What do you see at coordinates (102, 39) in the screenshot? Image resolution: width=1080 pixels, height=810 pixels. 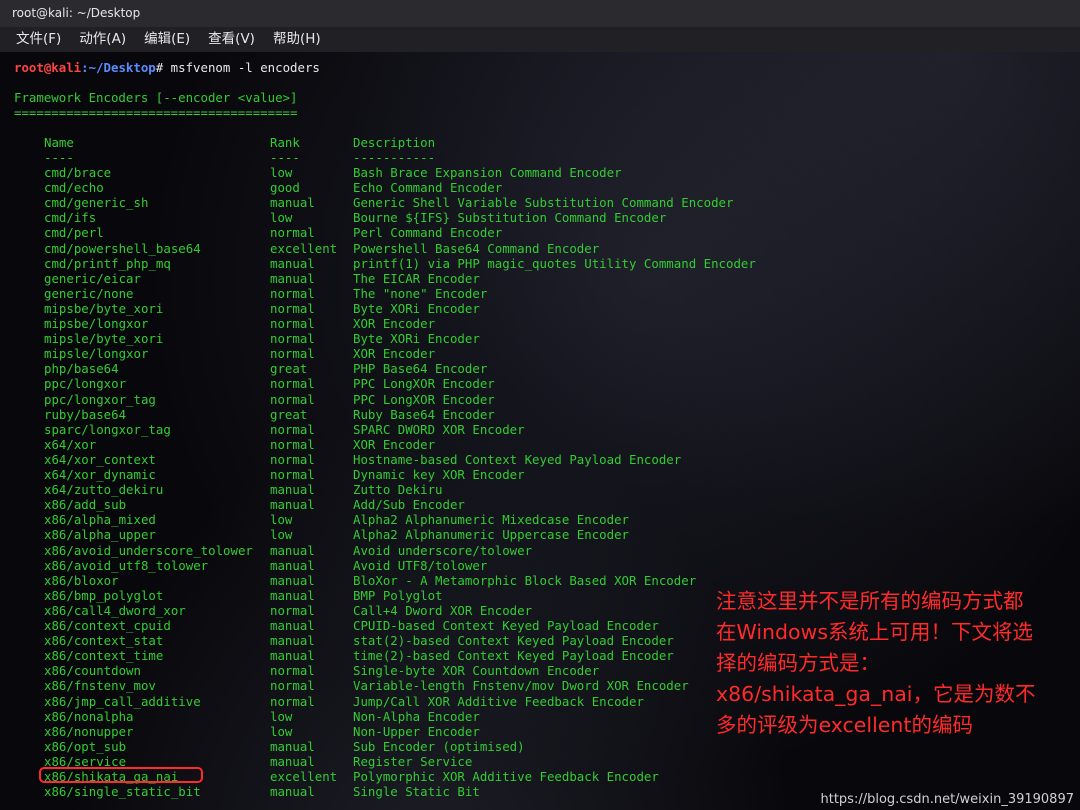 I see `menu-action: 动作(A)` at bounding box center [102, 39].